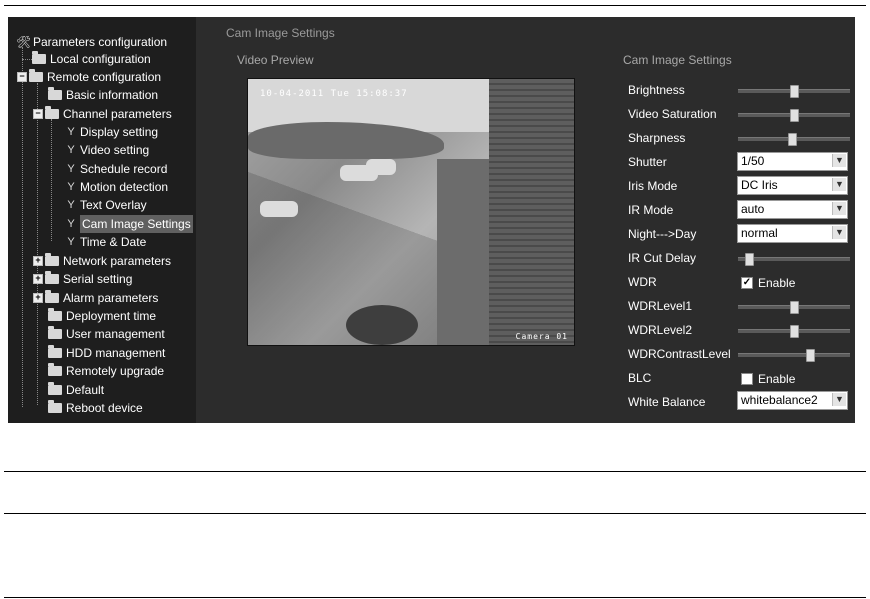 This screenshot has width=870, height=599. I want to click on ir-cut-delay-slider, so click(794, 259).